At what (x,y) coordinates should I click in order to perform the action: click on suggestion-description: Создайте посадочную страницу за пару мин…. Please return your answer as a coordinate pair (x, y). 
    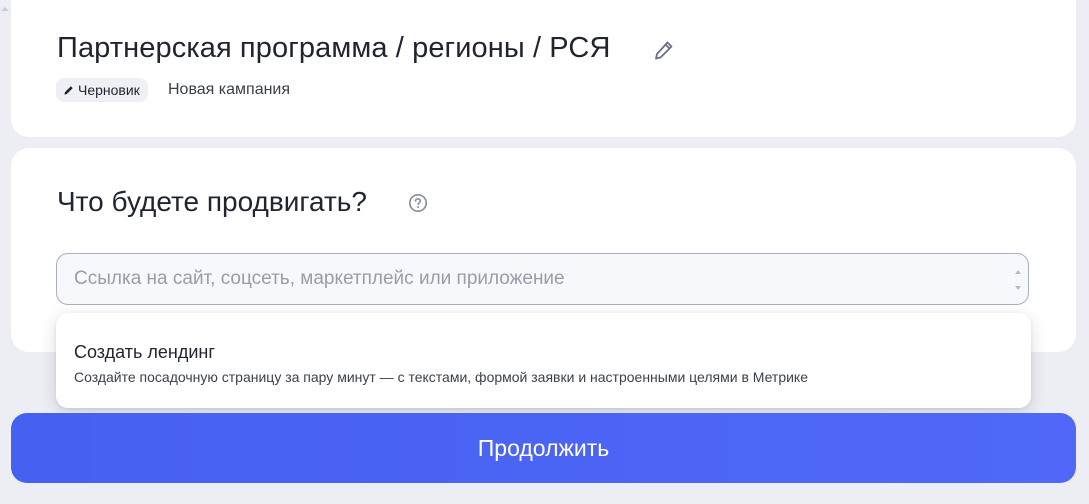
    Looking at the image, I should click on (441, 377).